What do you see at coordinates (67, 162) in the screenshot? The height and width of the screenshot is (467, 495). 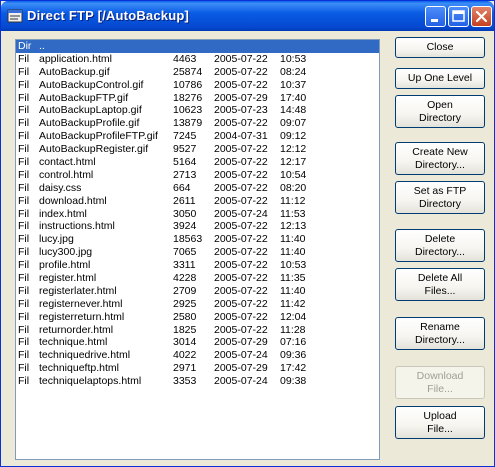 I see `file-name: contact.html` at bounding box center [67, 162].